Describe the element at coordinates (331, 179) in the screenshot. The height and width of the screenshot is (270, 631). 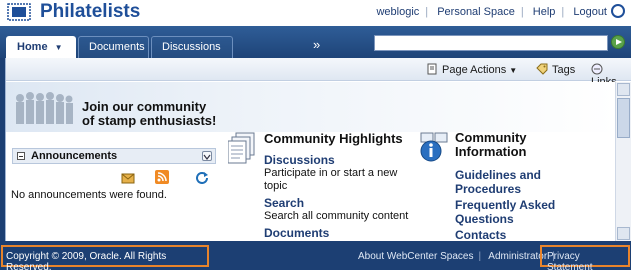
I see `discussions-description: Participate in or start a new topic` at that location.